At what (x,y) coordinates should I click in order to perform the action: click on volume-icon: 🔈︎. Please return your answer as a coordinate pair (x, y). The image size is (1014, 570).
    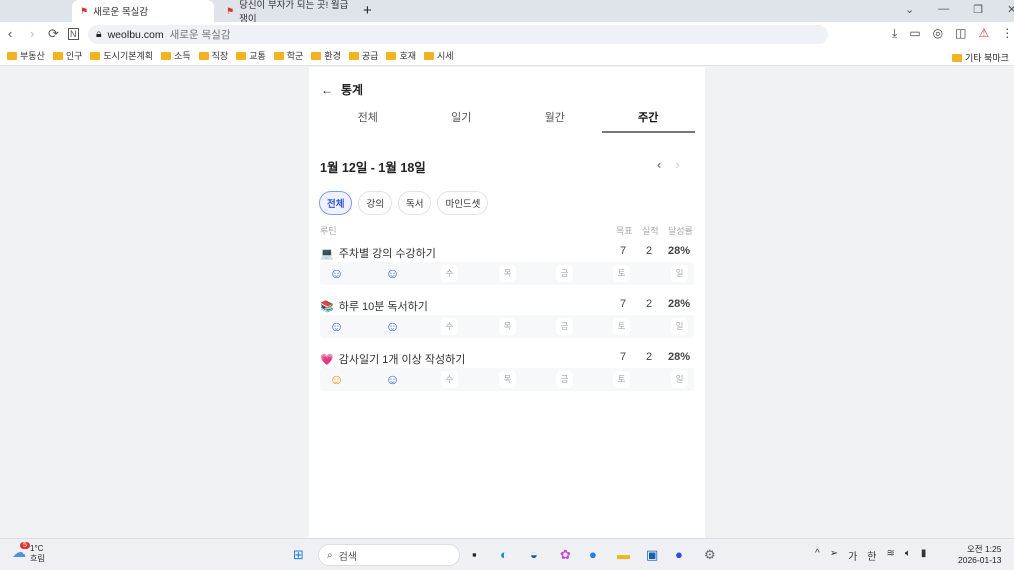
    Looking at the image, I should click on (908, 555).